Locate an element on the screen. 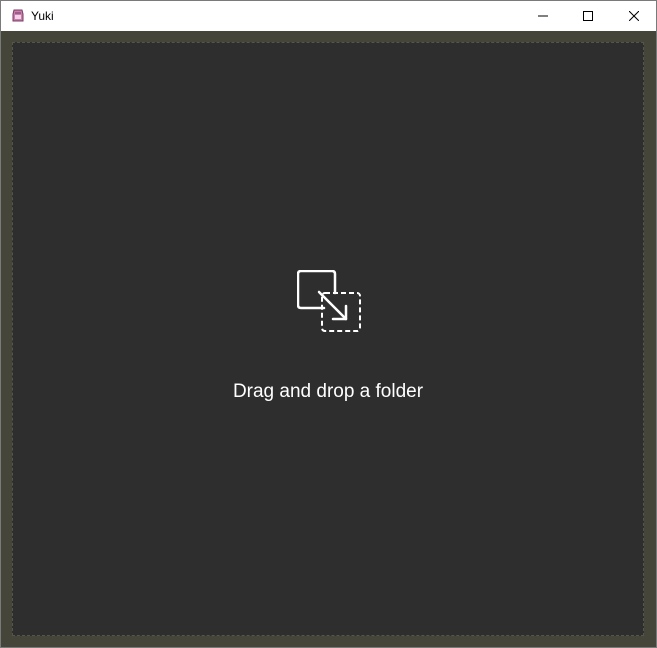 Image resolution: width=657 pixels, height=648 pixels. maximize-button is located at coordinates (588, 16).